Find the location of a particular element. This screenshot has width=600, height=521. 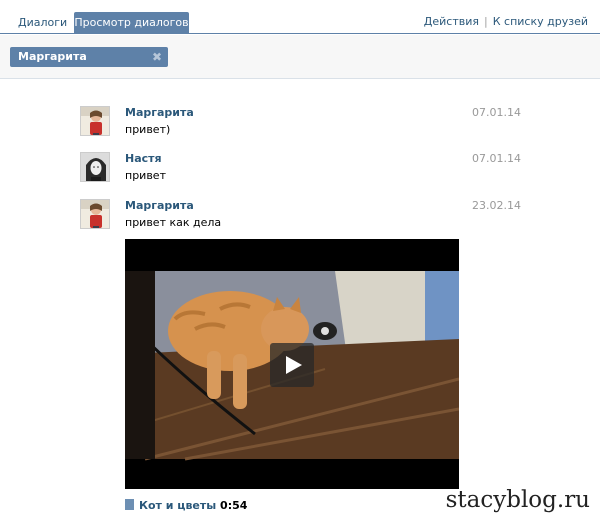

recipient-chip: Маргарита ✖ is located at coordinates (89, 57).